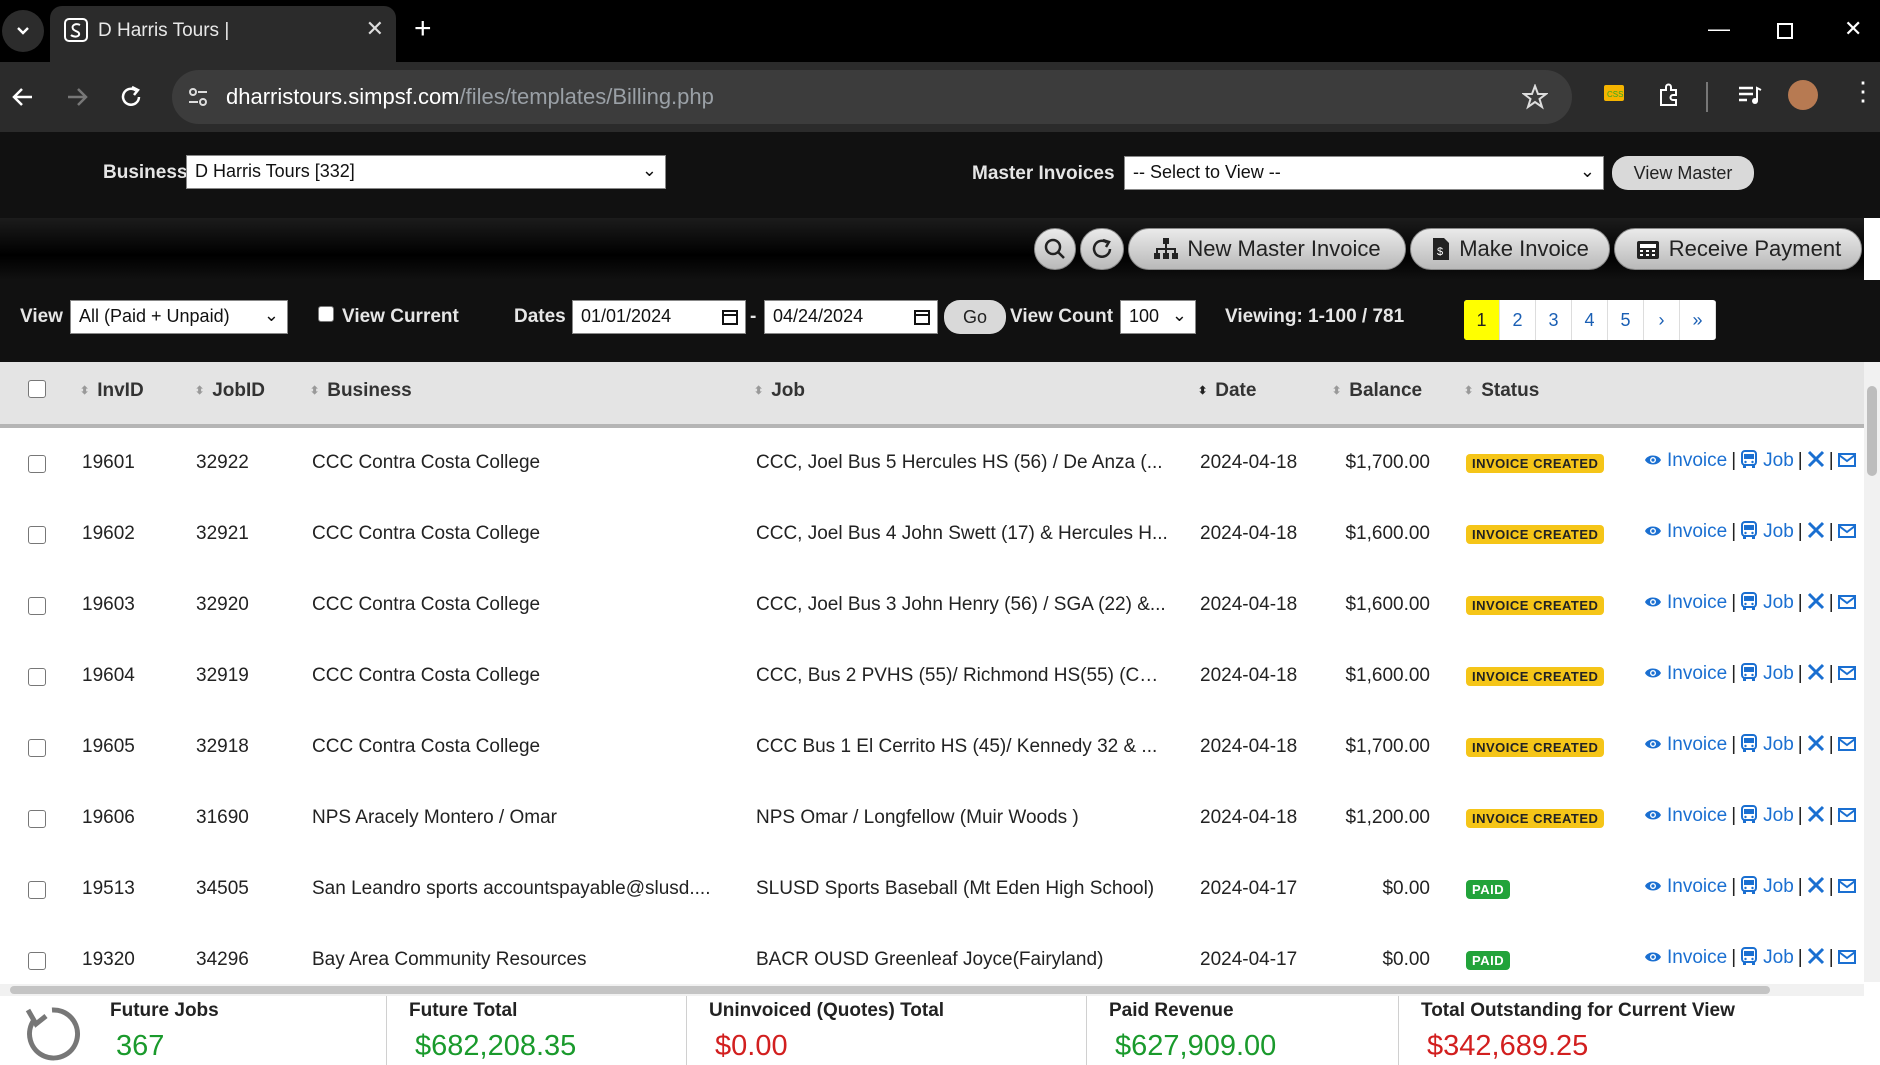 The image size is (1880, 1065). What do you see at coordinates (131, 97) in the screenshot?
I see `reload-icon` at bounding box center [131, 97].